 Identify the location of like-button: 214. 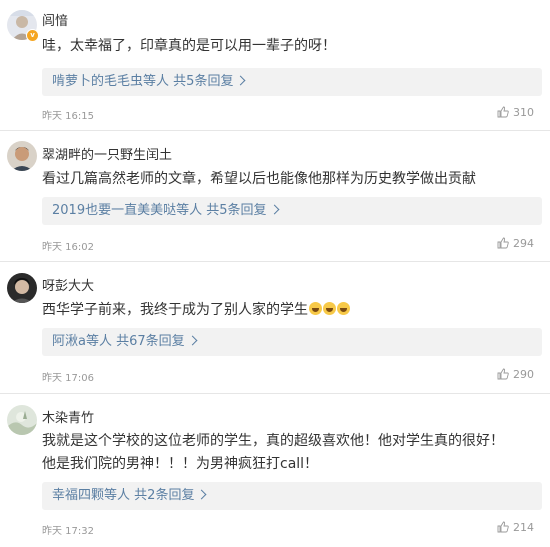
(515, 527).